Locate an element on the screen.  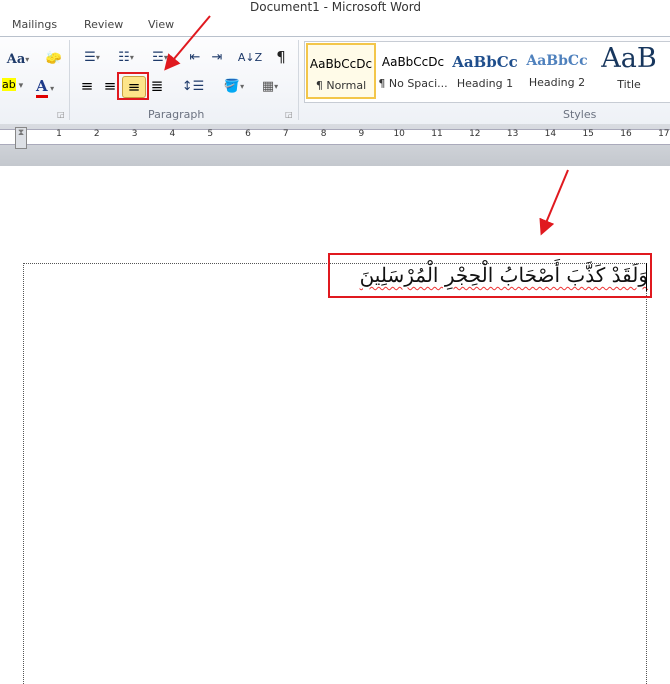
change-case-label: Aa is located at coordinates (16, 59).